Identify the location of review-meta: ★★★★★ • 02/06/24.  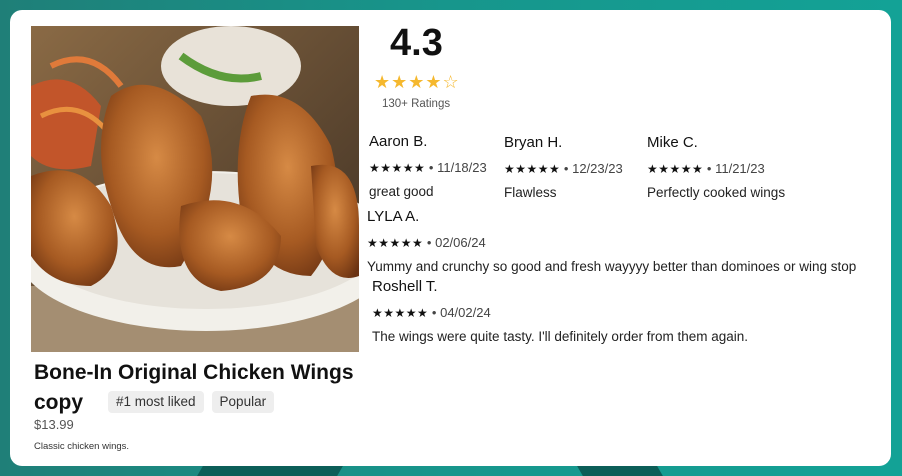
(611, 243).